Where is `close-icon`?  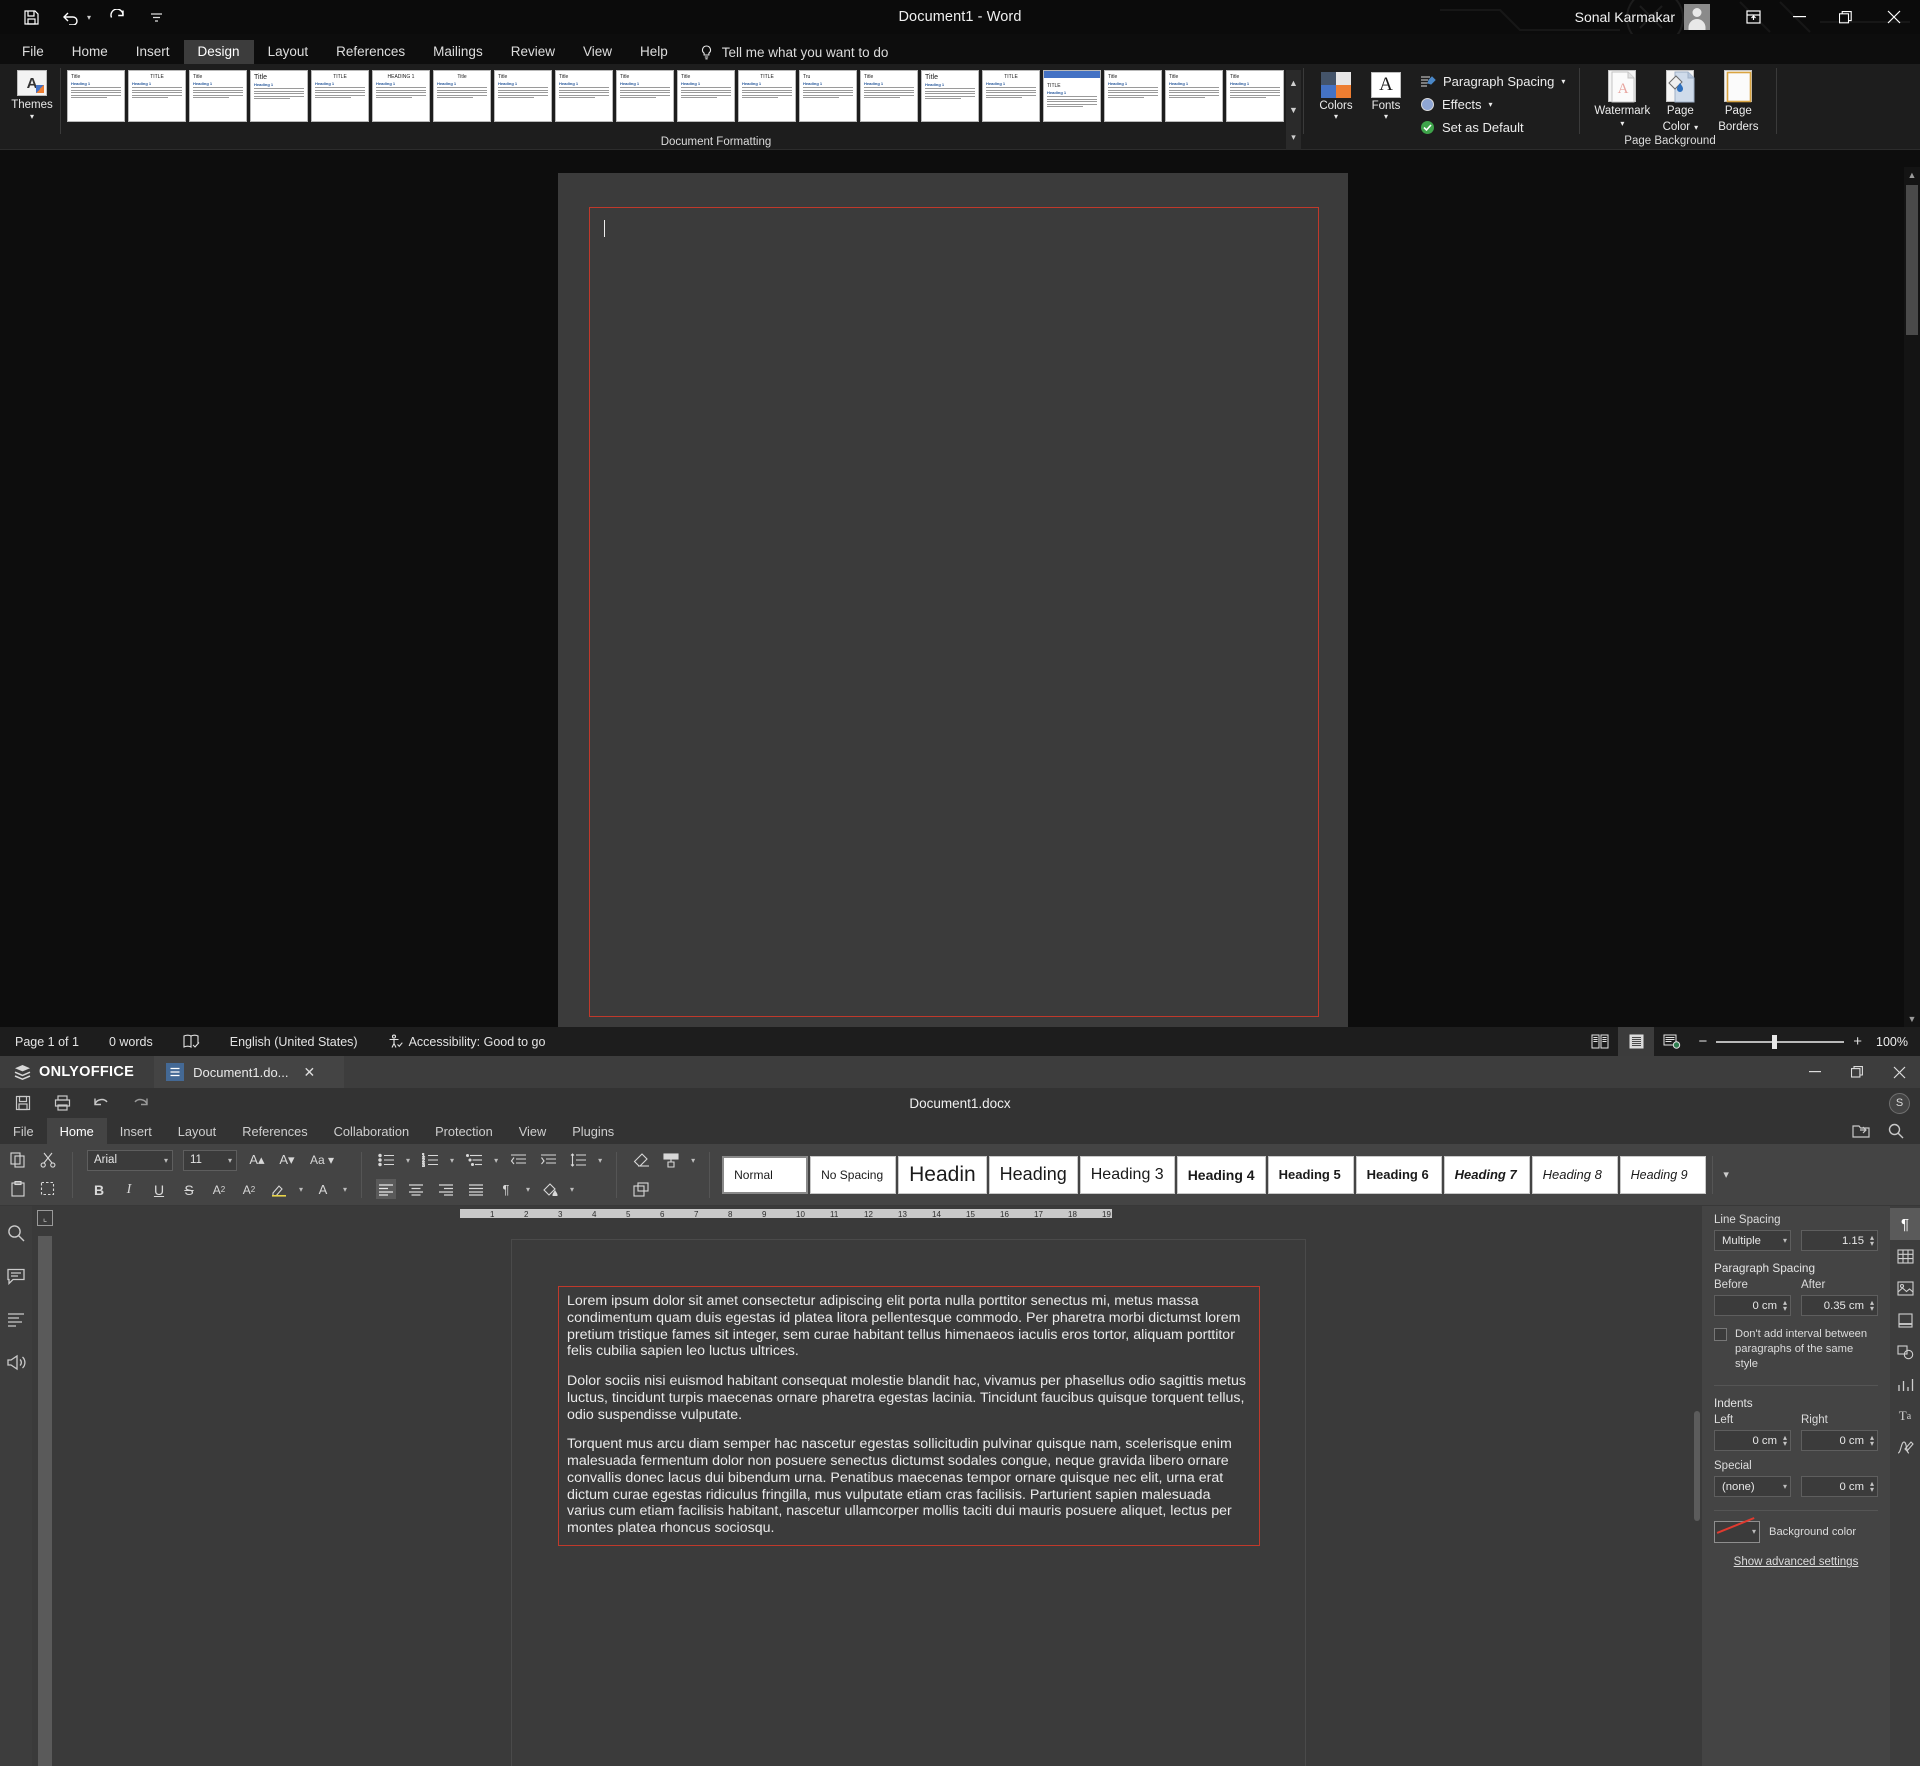
close-icon is located at coordinates (1899, 1072).